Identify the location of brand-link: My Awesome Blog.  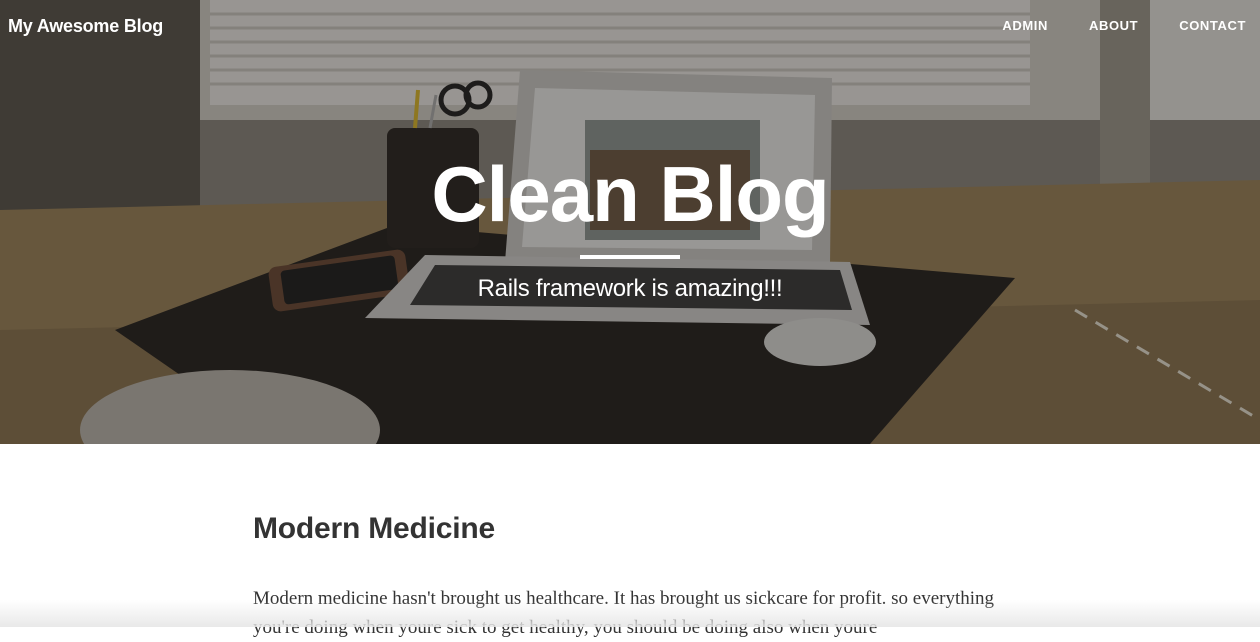
(85, 26).